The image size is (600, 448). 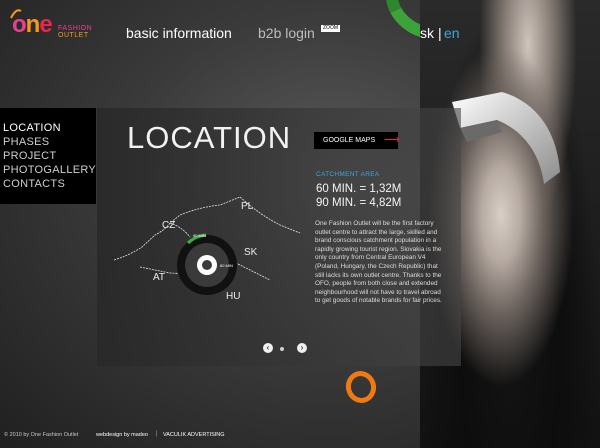 What do you see at coordinates (49, 170) in the screenshot?
I see `menu-item-photogallery: PHOTOGALLERY` at bounding box center [49, 170].